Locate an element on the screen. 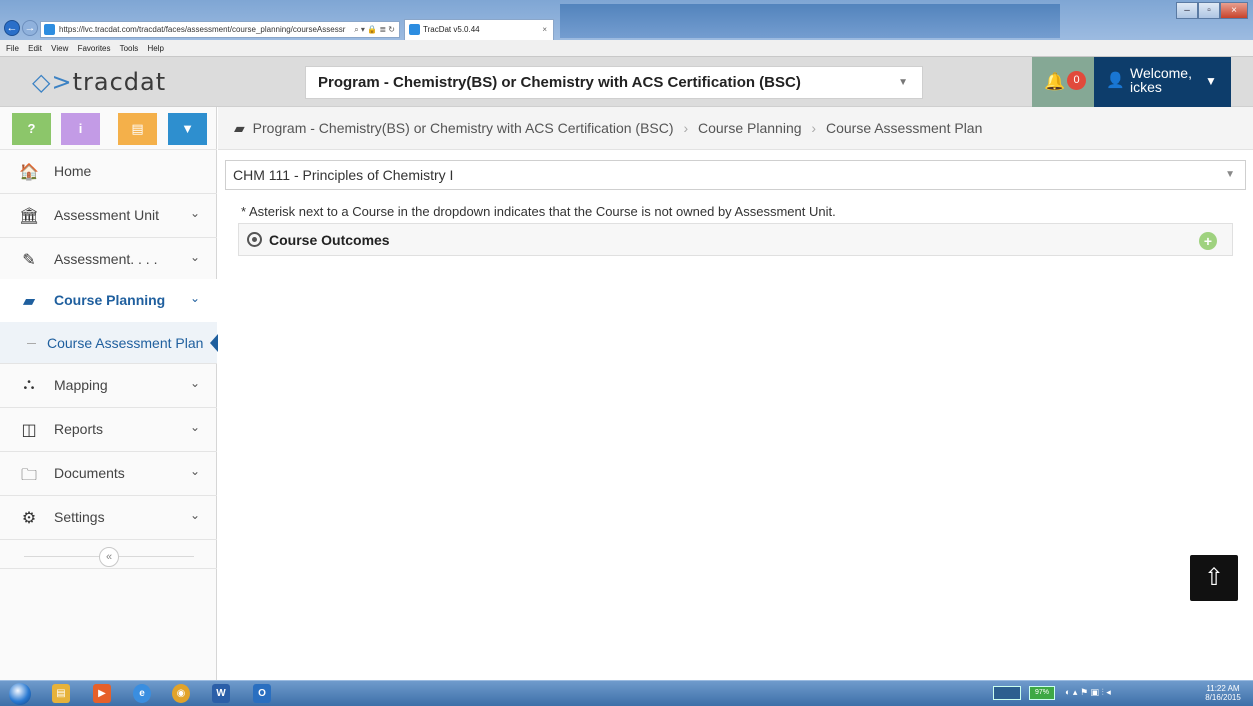  course-outcomes-panel: Course Outcomes + is located at coordinates (735, 239).